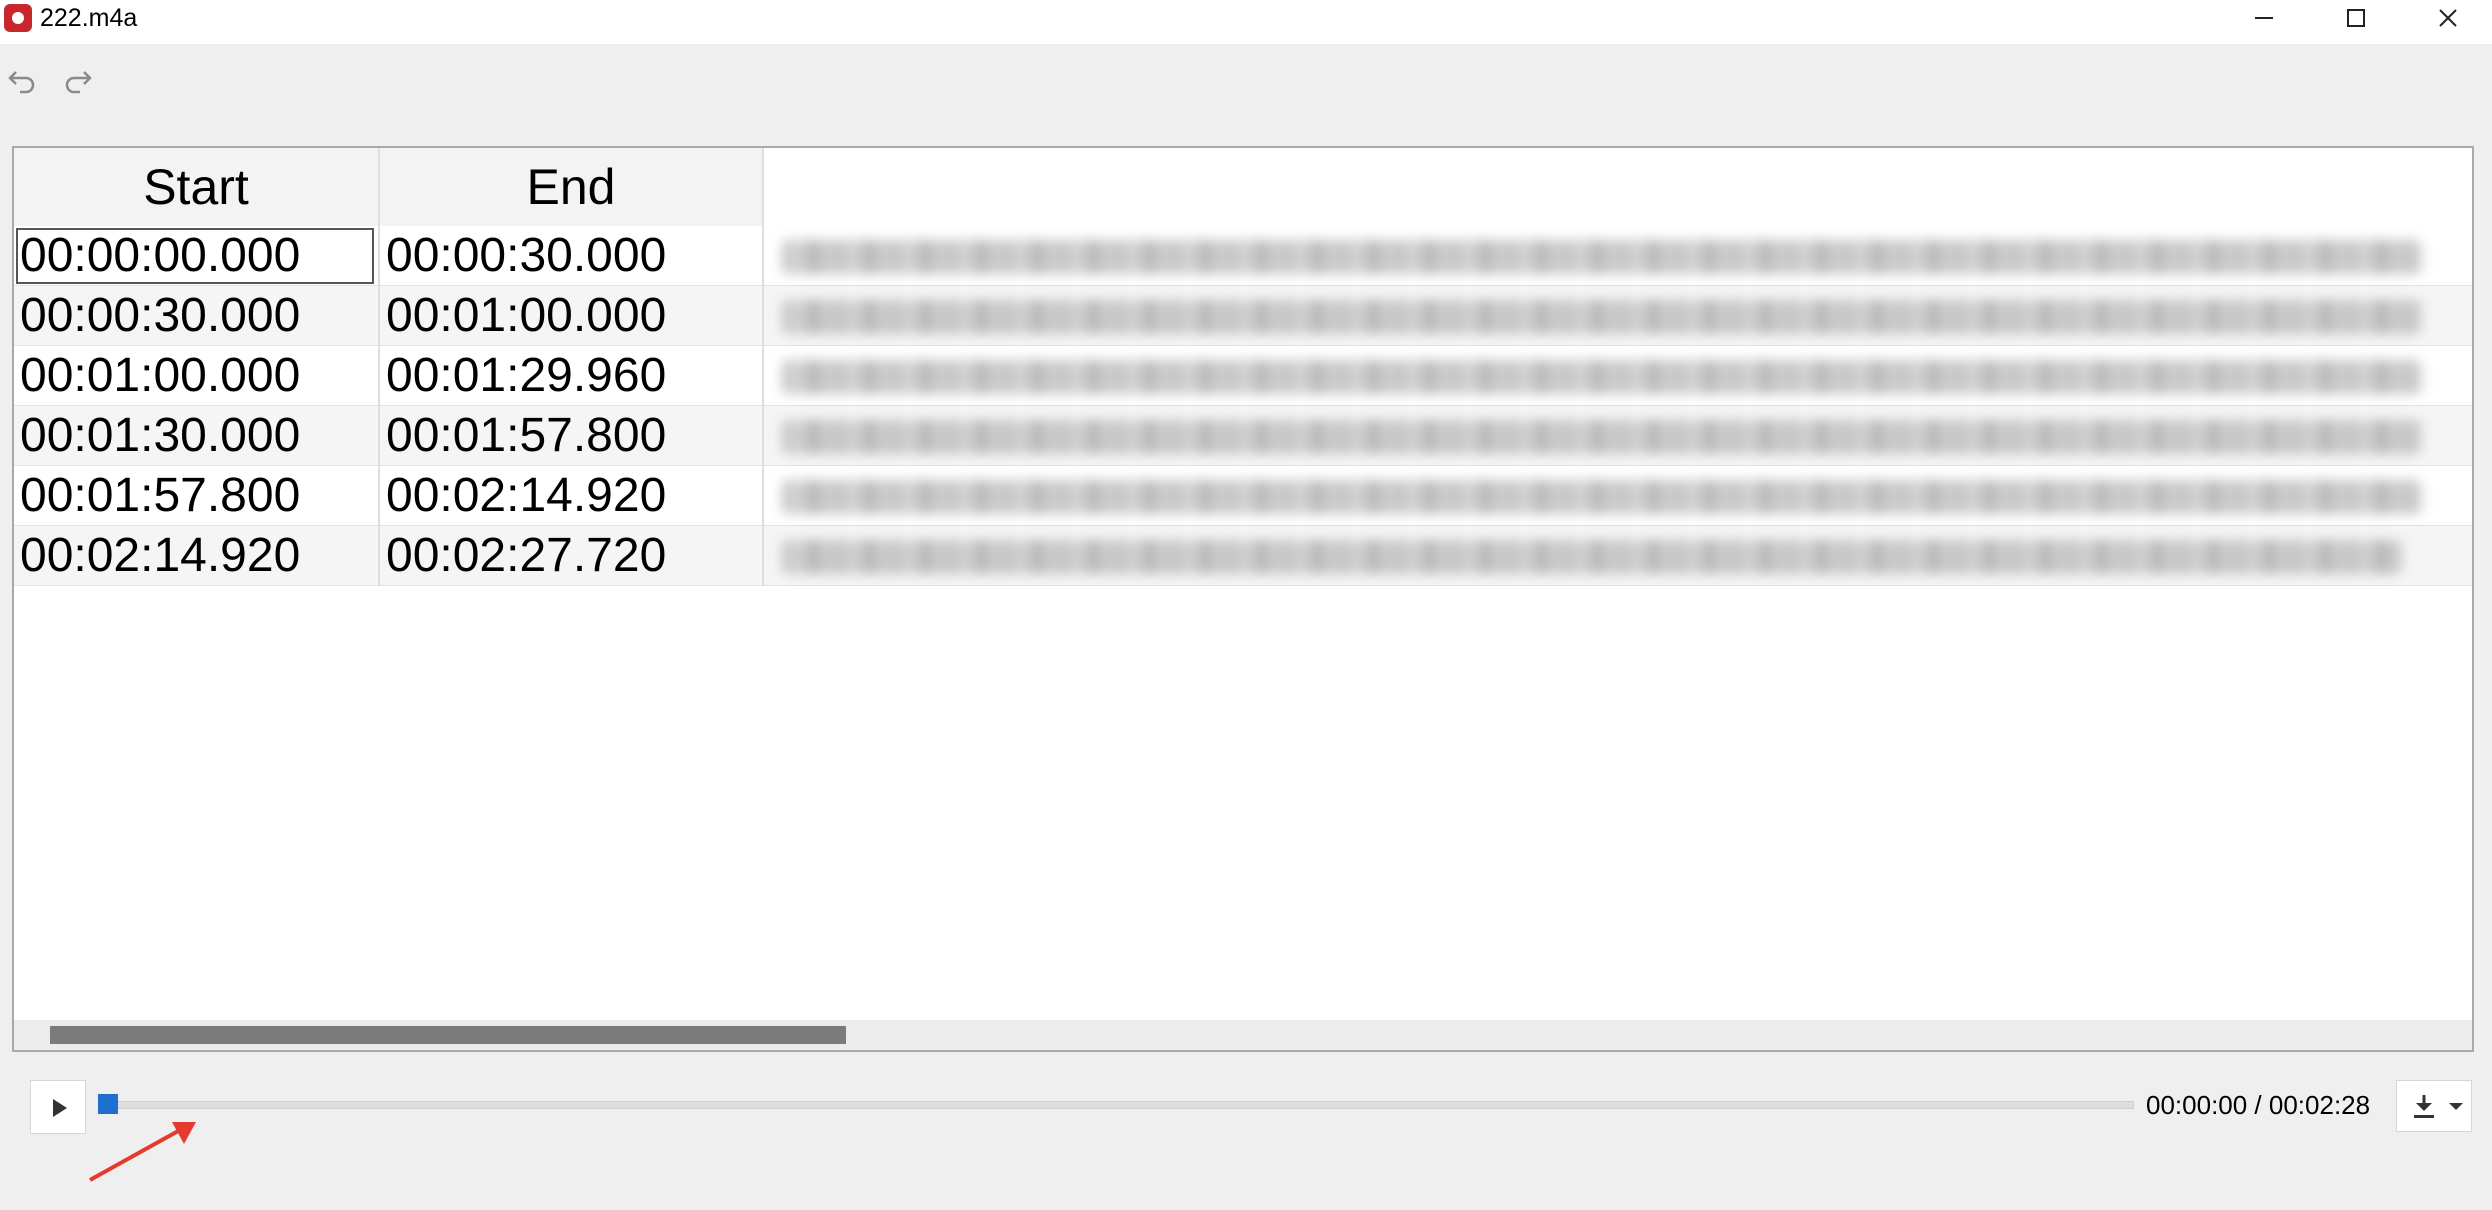  What do you see at coordinates (1117, 1105) in the screenshot?
I see `seek-slider` at bounding box center [1117, 1105].